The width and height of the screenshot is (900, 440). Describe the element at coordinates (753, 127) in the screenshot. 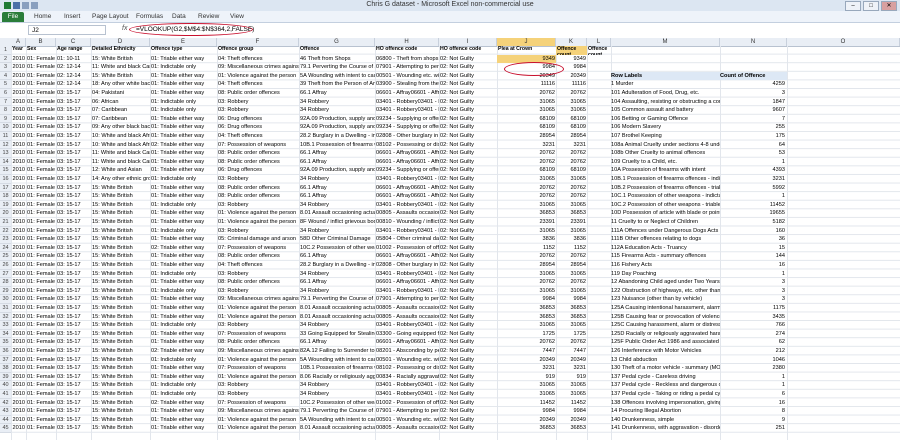

I see `pivot-row-count: 255` at that location.